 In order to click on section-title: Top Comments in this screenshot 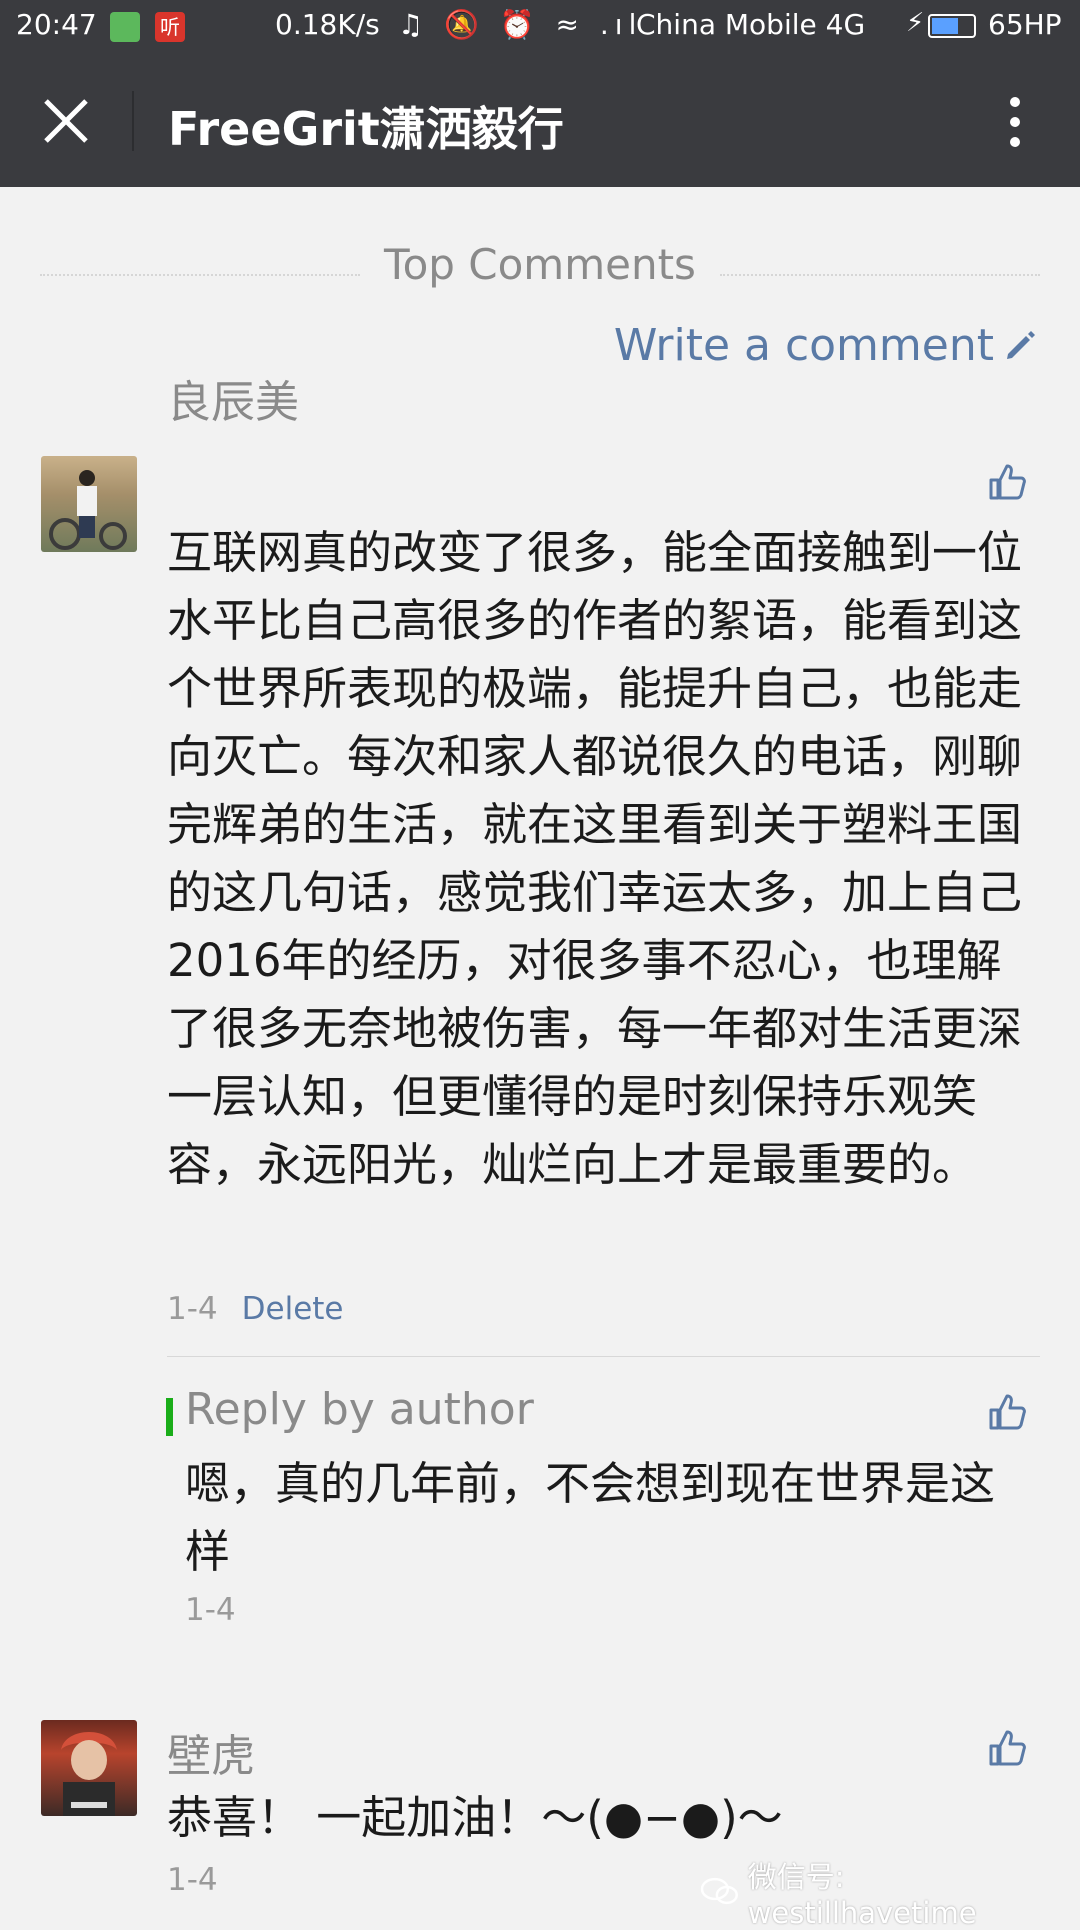, I will do `click(540, 264)`.